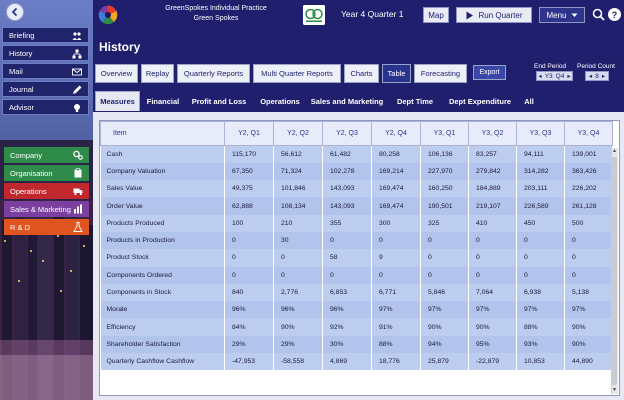 This screenshot has width=624, height=400. Describe the element at coordinates (22, 35) in the screenshot. I see `sidebar-item-label: Briefing` at that location.